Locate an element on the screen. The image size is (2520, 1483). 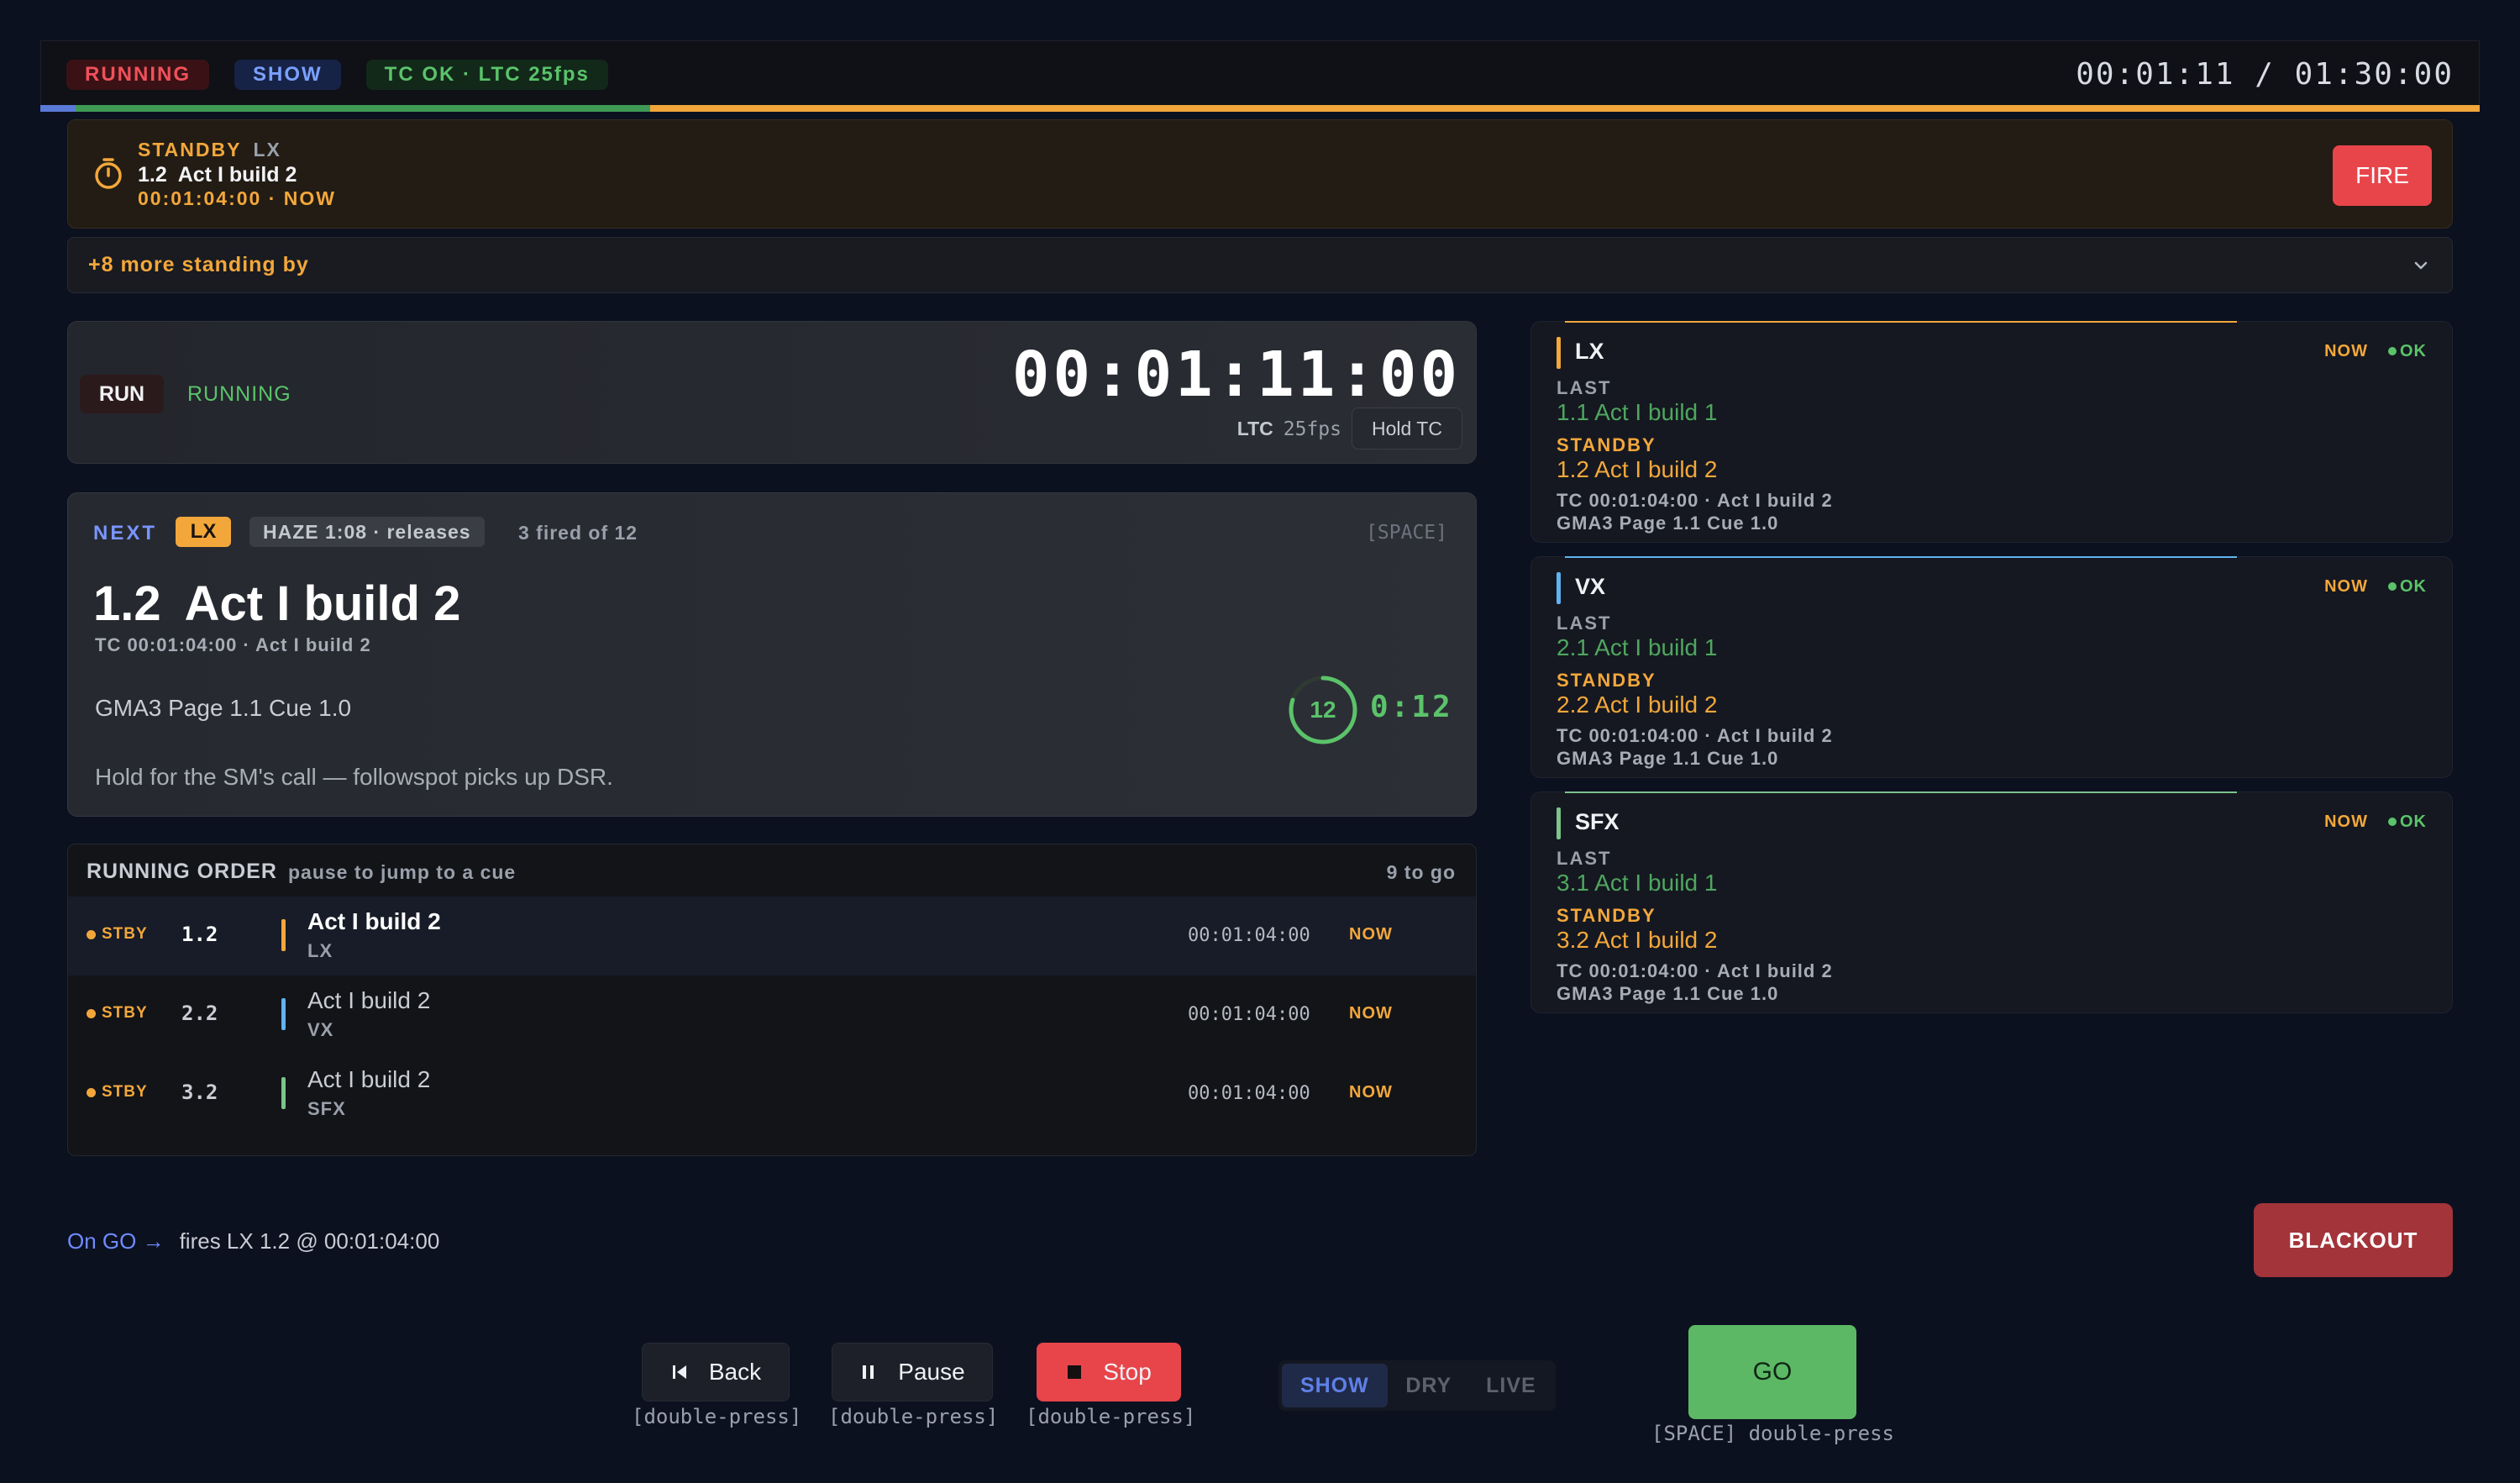
row-cue-number: 1.2 is located at coordinates (199, 934).